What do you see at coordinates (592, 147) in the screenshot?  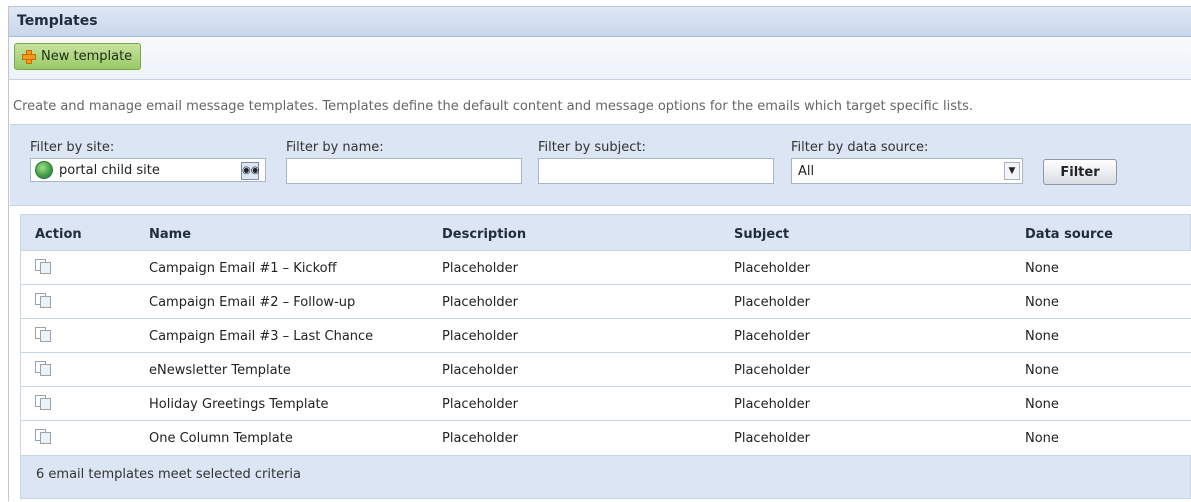 I see `subject-filter-label: Filter by subject:` at bounding box center [592, 147].